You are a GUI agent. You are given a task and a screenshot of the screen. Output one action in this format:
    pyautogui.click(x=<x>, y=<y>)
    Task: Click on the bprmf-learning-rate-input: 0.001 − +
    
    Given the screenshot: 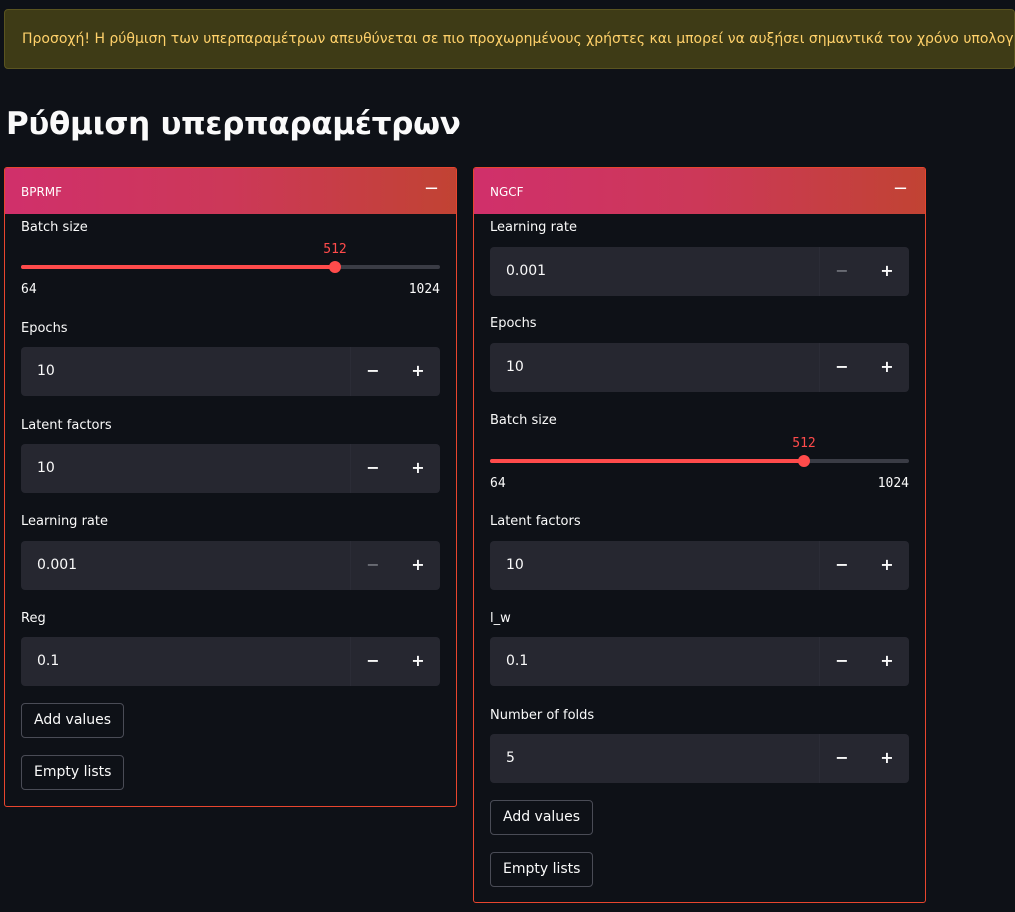 What is the action you would take?
    pyautogui.click(x=230, y=565)
    